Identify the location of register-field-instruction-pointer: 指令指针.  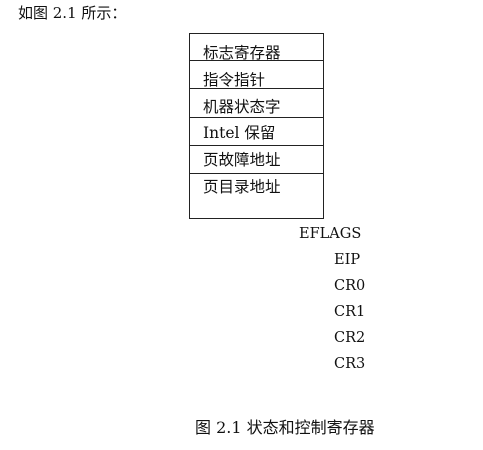
(234, 80).